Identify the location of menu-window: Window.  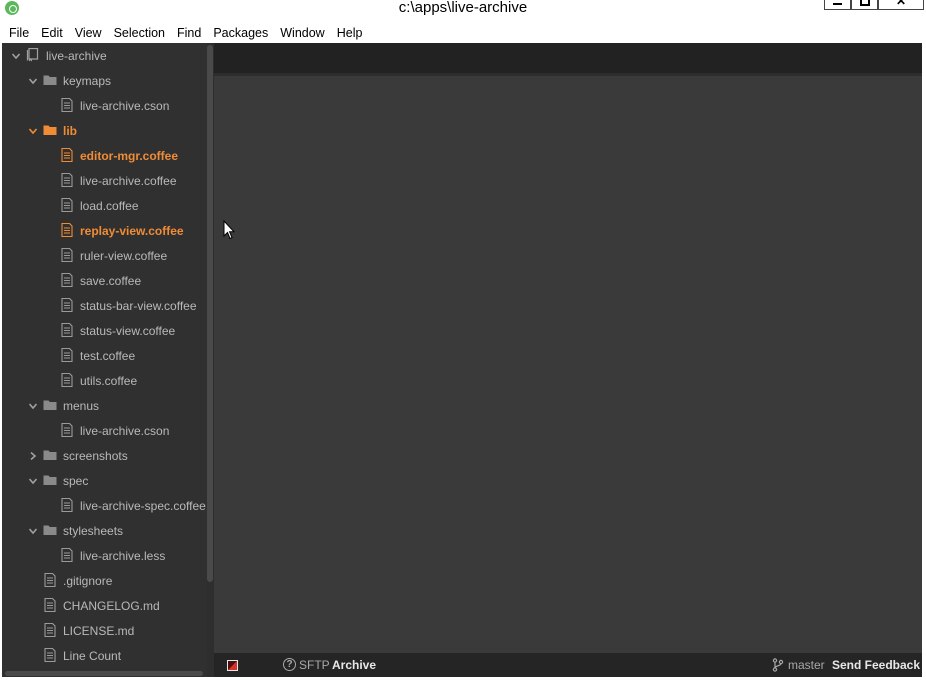
(302, 33).